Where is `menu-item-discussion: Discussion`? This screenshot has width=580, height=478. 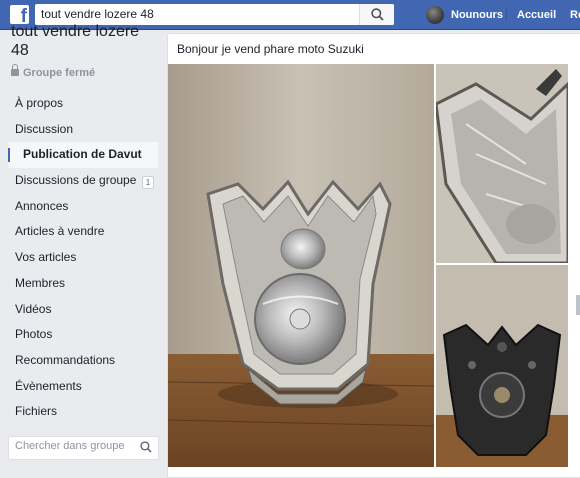
menu-item-discussion: Discussion is located at coordinates (83, 130).